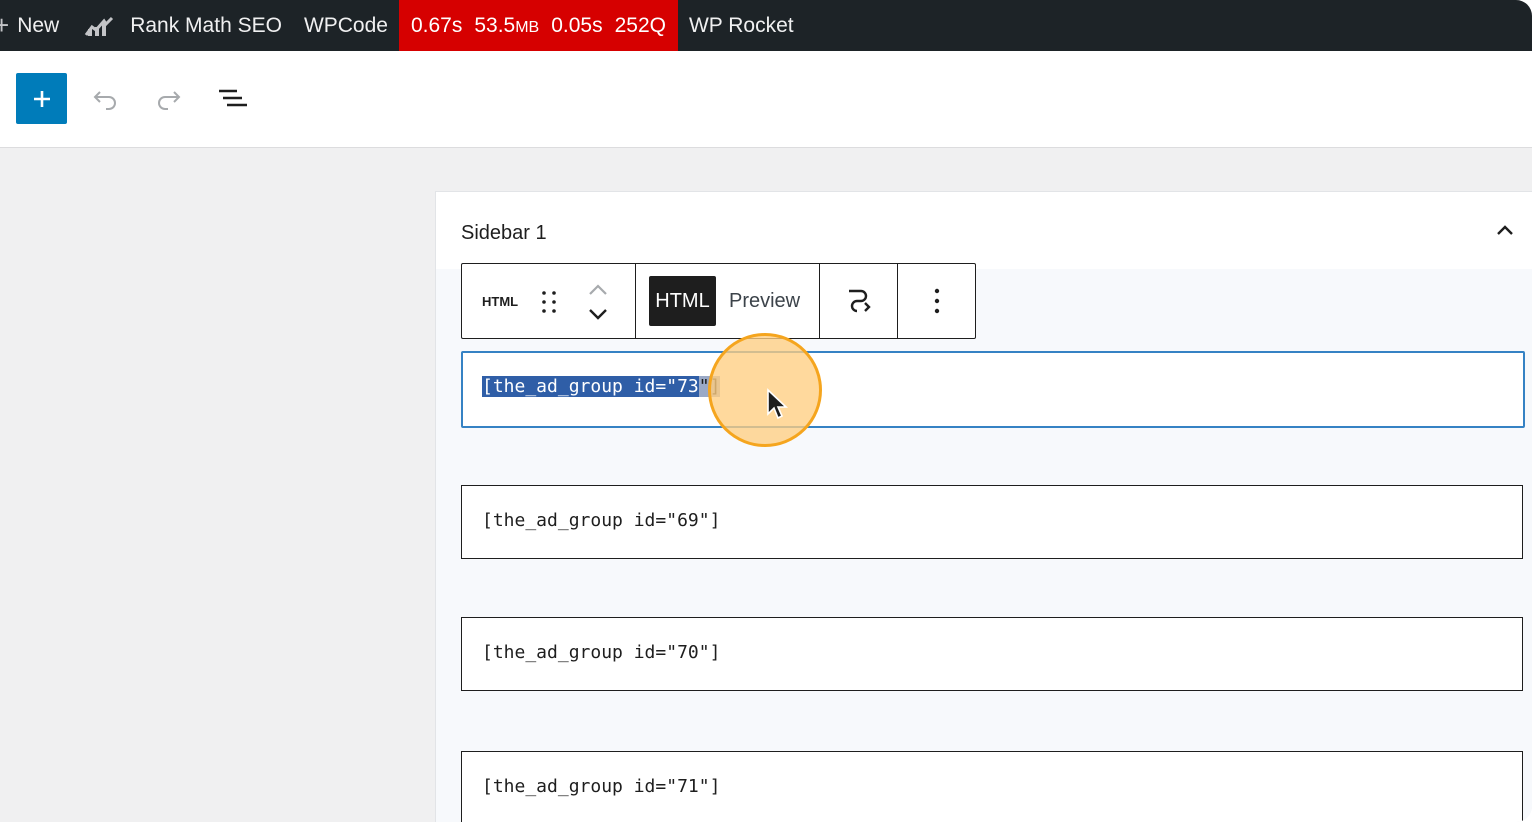  I want to click on options-group, so click(936, 301).